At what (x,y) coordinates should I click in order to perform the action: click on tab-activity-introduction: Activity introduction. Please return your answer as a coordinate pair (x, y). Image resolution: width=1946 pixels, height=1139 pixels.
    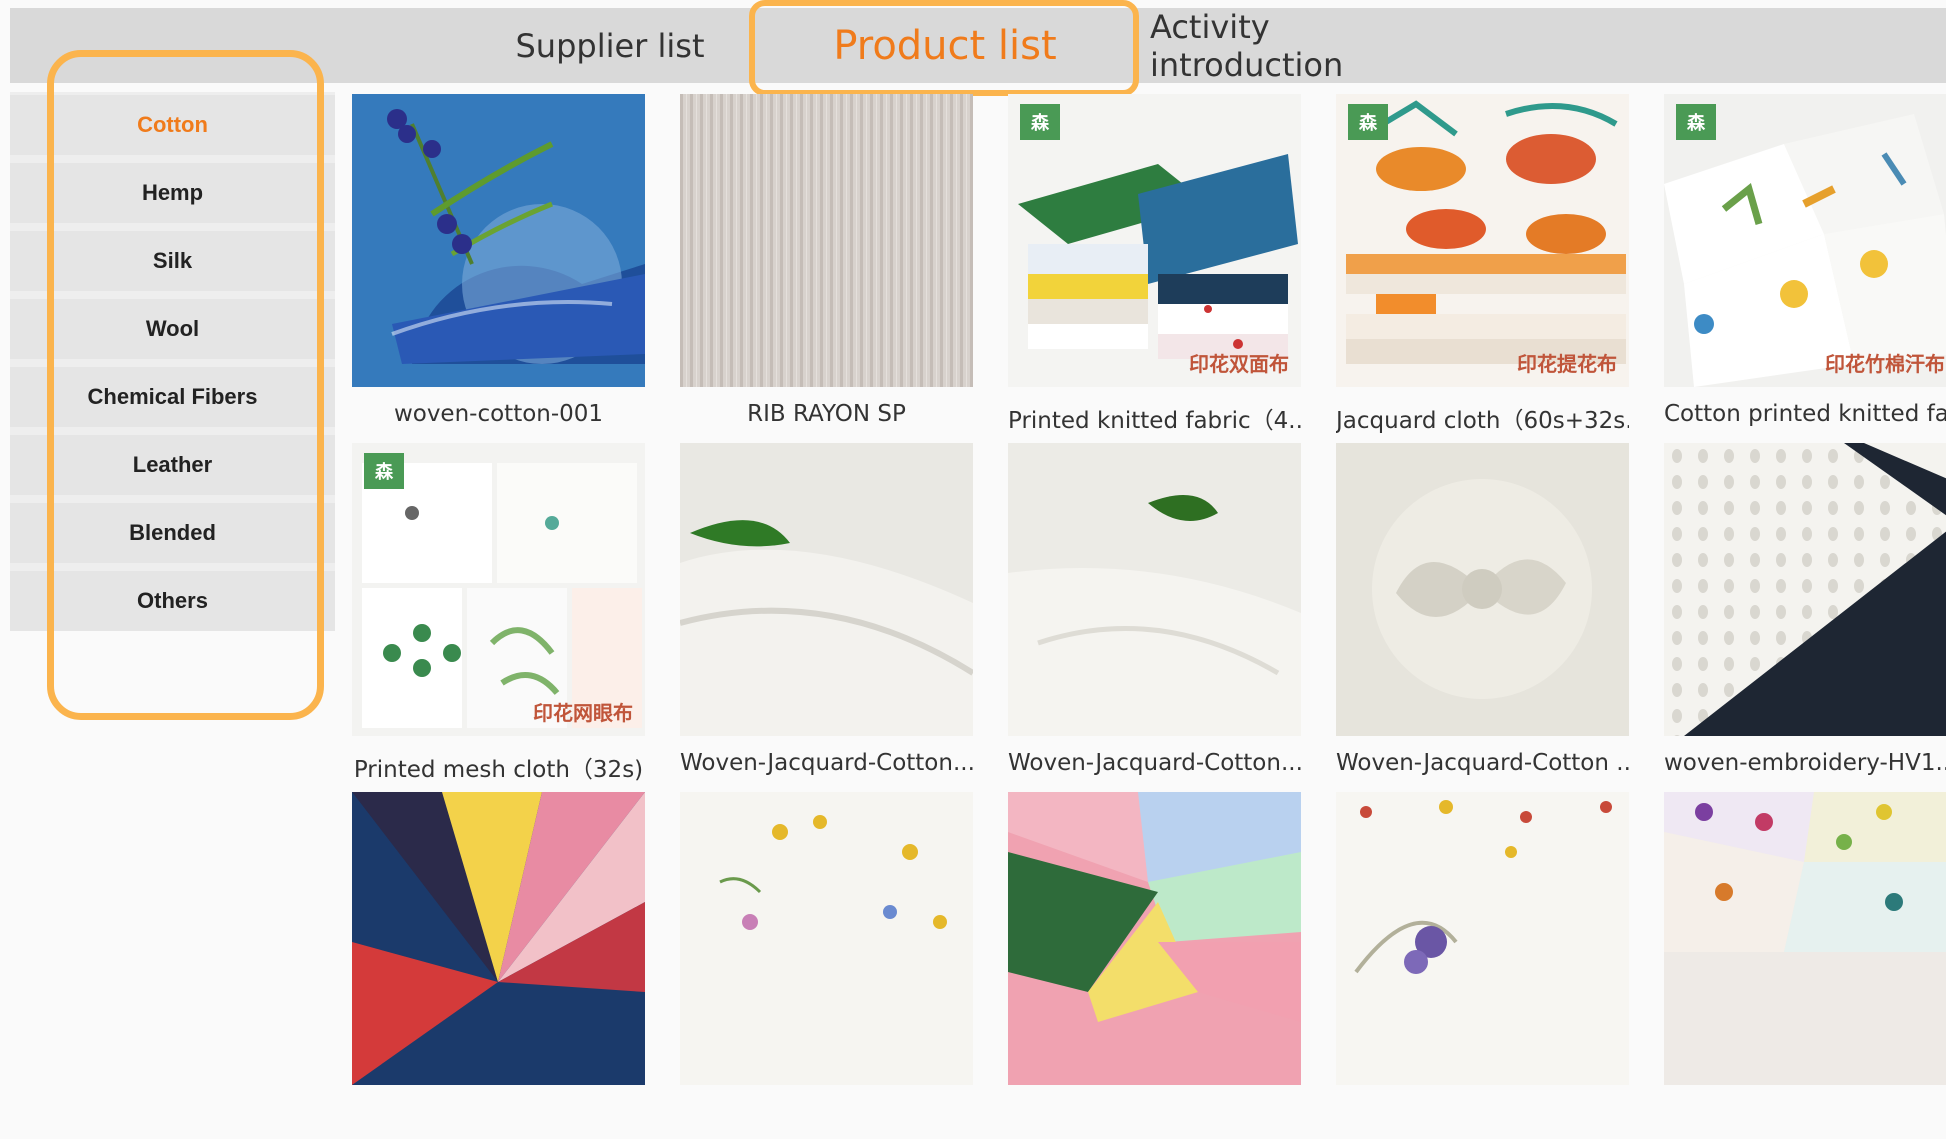
    Looking at the image, I should click on (1310, 46).